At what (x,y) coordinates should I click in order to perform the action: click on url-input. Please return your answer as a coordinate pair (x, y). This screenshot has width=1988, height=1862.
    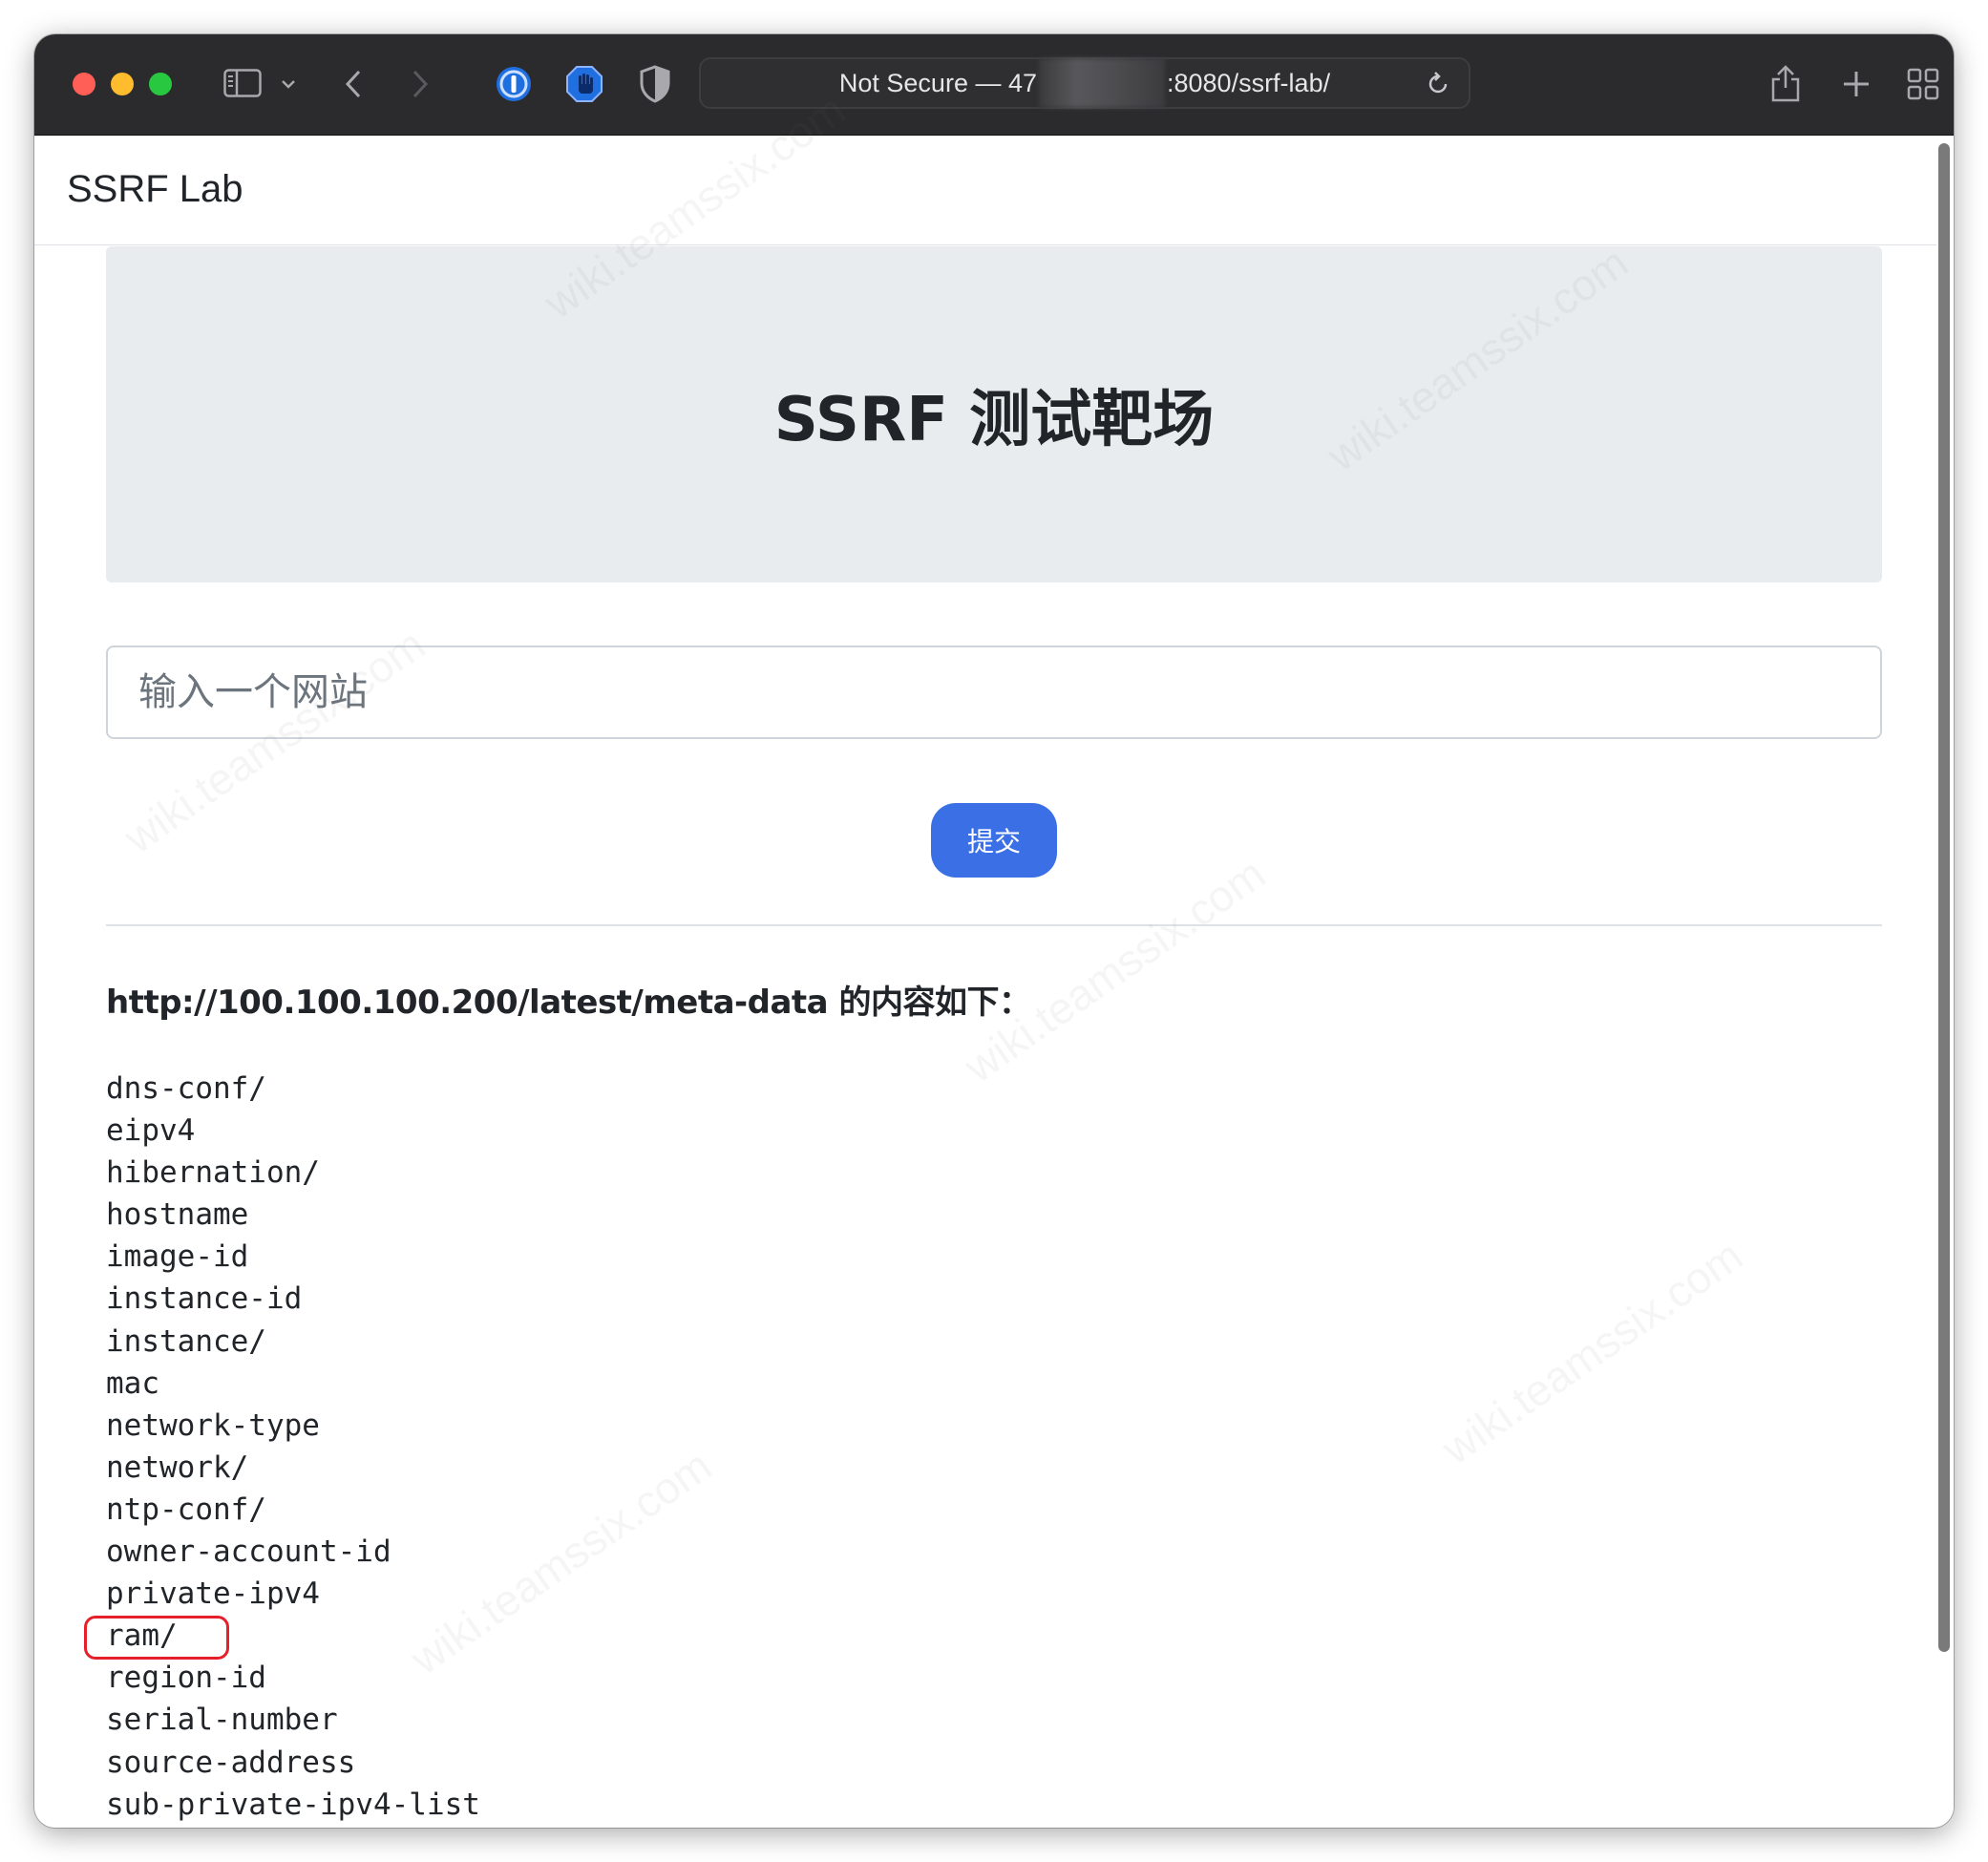
    Looking at the image, I should click on (994, 692).